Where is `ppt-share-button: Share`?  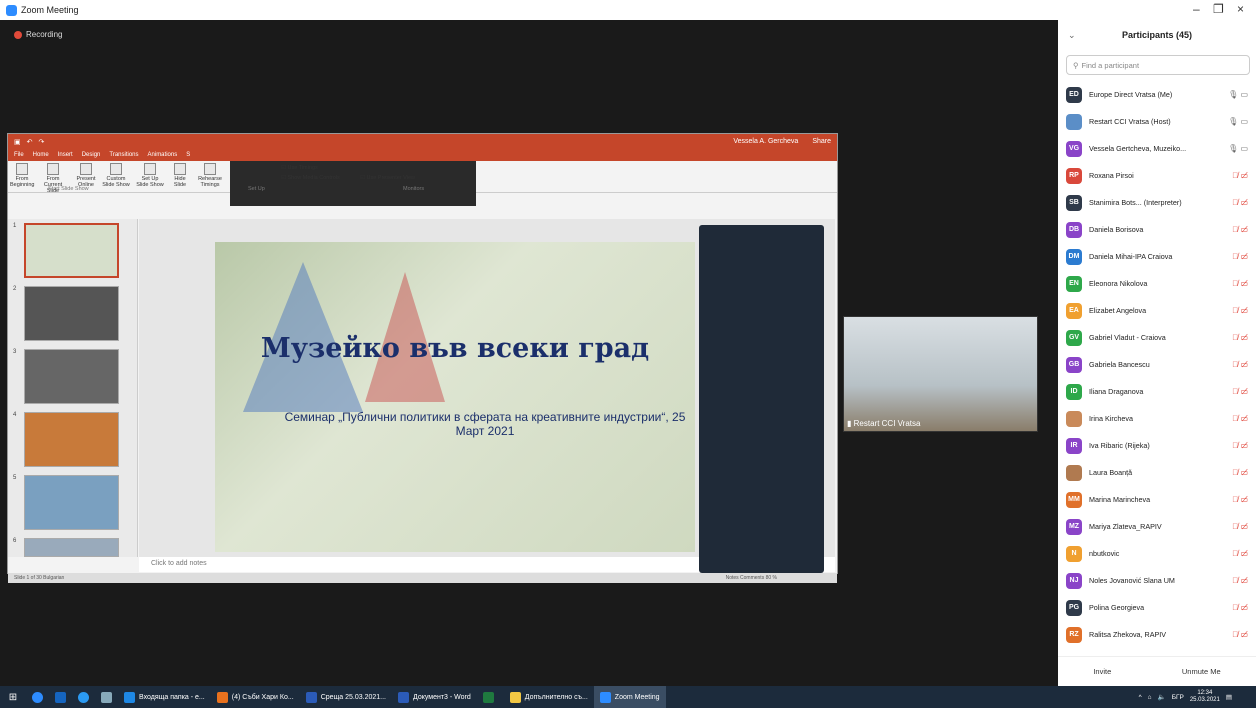 ppt-share-button: Share is located at coordinates (821, 141).